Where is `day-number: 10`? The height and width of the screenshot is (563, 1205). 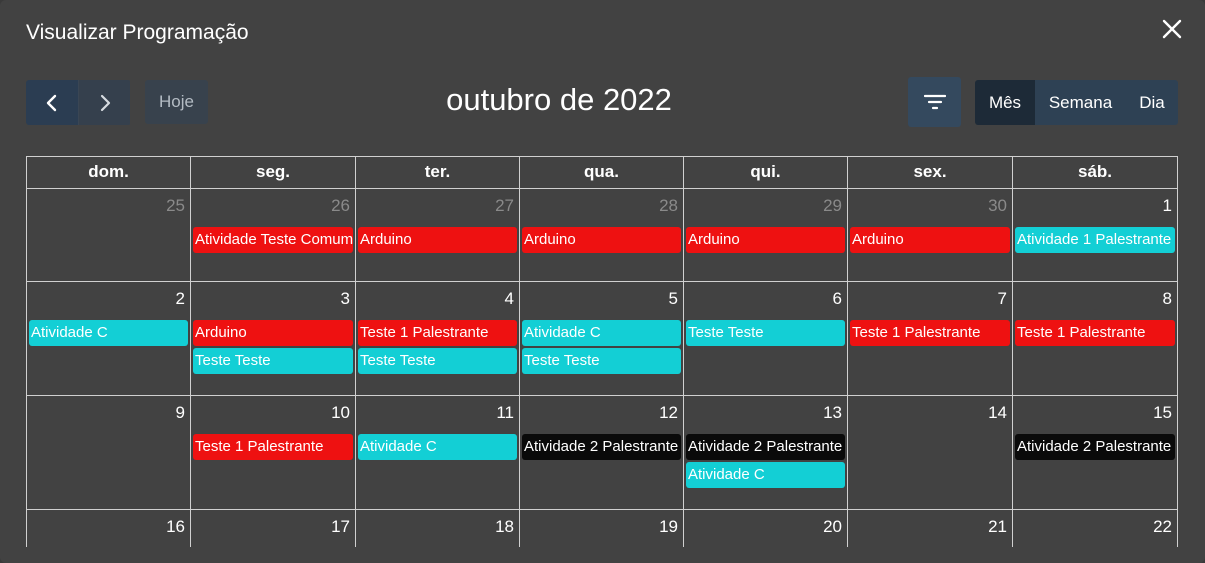 day-number: 10 is located at coordinates (340, 413).